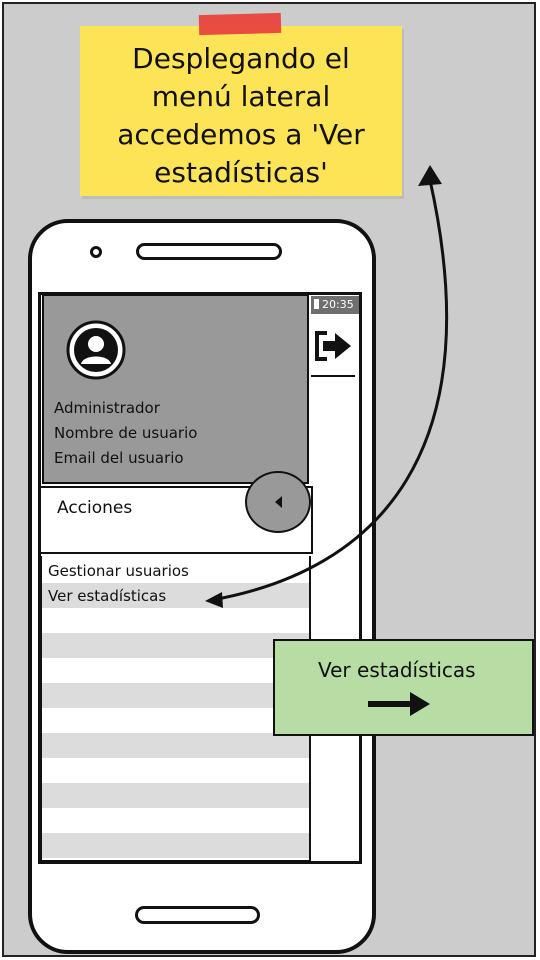 Image resolution: width=540 pixels, height=960 pixels. What do you see at coordinates (397, 670) in the screenshot?
I see `callout-text: Ver estadísticas` at bounding box center [397, 670].